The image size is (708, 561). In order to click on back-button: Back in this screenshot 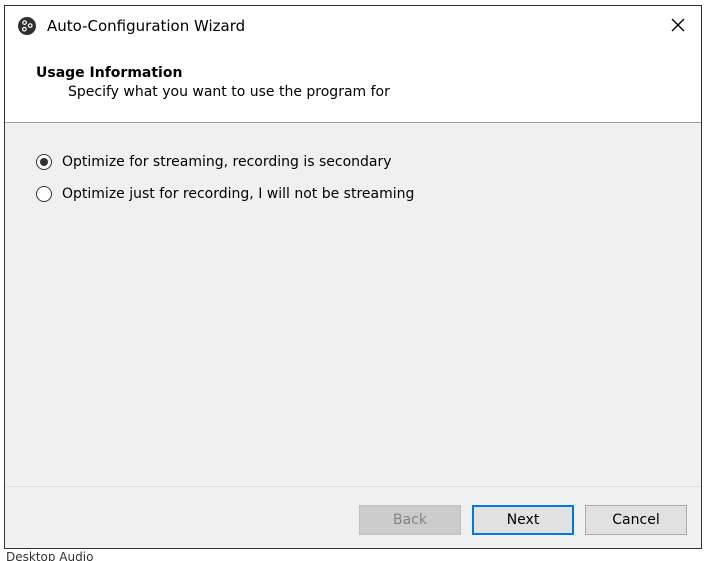, I will do `click(410, 520)`.